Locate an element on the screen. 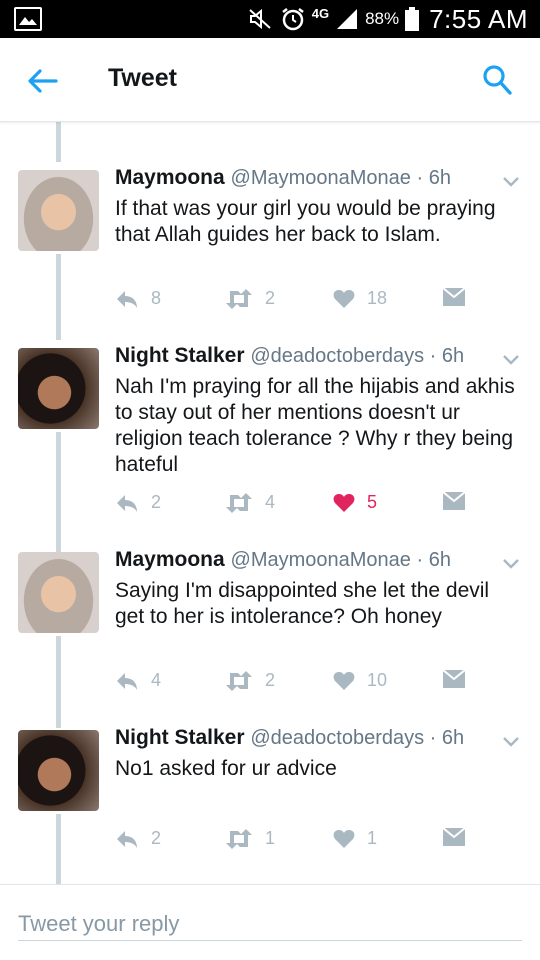  thread-line is located at coordinates (58, 142).